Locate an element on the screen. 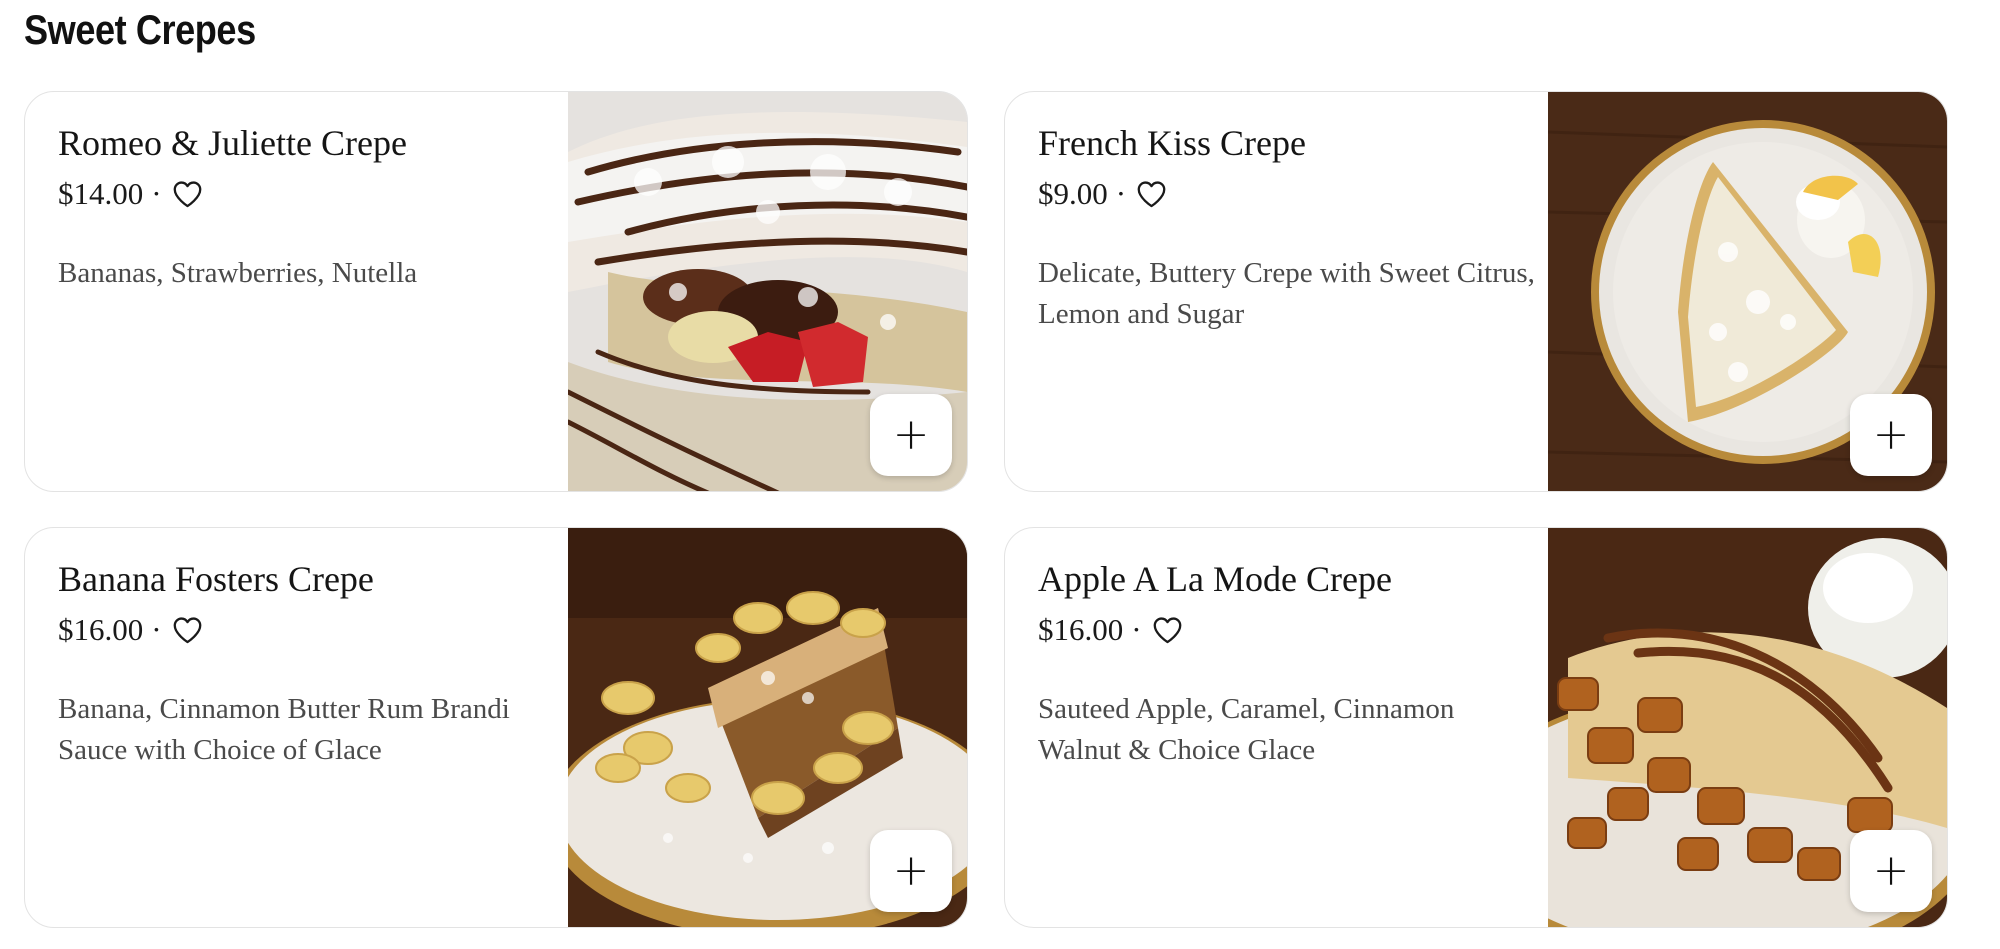  menu-item-name: French Kiss Crepe is located at coordinates (1172, 143).